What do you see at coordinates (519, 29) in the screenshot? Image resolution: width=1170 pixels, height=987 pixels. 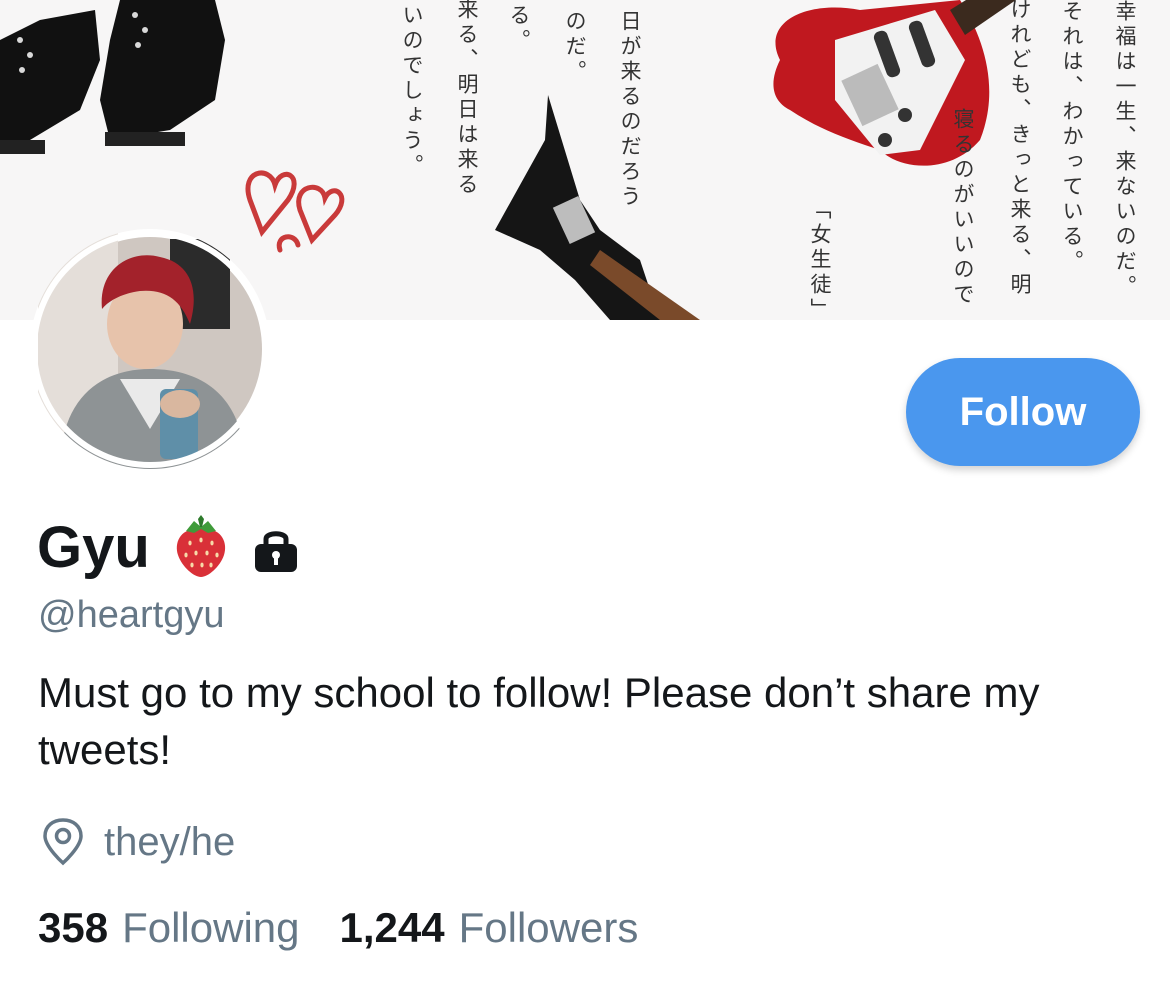 I see `banner-text-column: る。` at bounding box center [519, 29].